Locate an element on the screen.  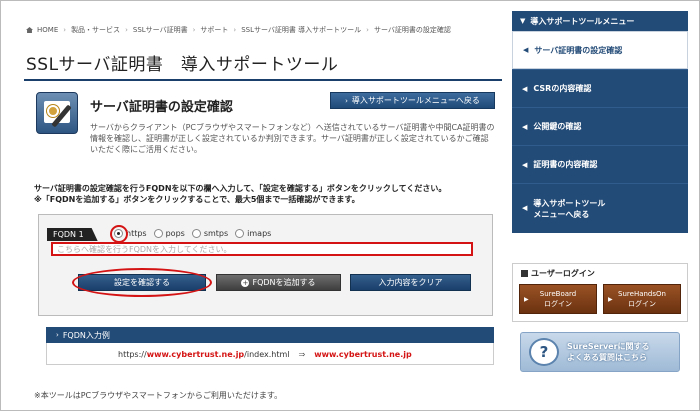
sidebar-item-label: 証明書の内容確認 is located at coordinates (565, 164).